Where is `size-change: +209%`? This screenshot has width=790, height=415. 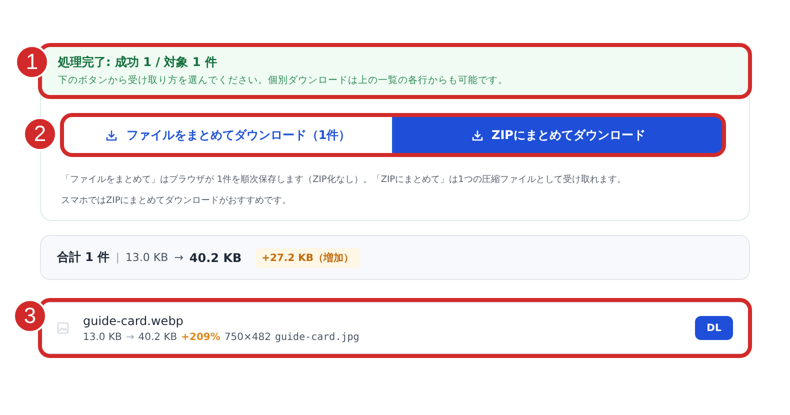
size-change: +209% is located at coordinates (200, 337).